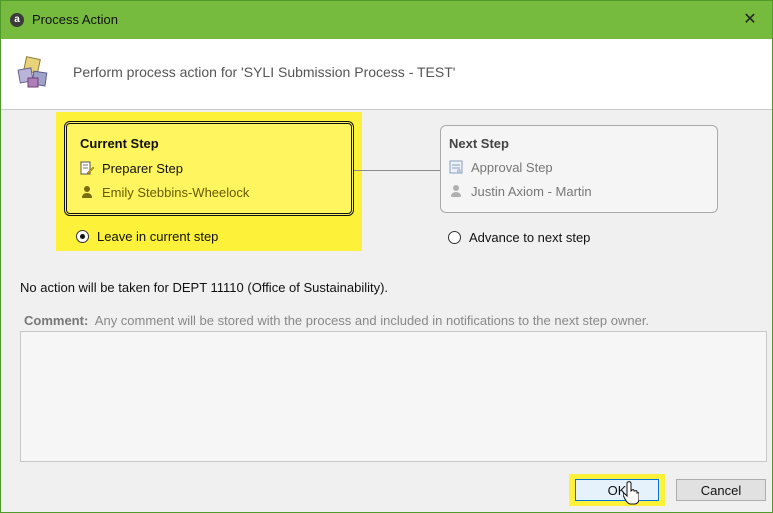 The image size is (773, 513). I want to click on leave-in-current-step-radio: Leave in current step, so click(147, 236).